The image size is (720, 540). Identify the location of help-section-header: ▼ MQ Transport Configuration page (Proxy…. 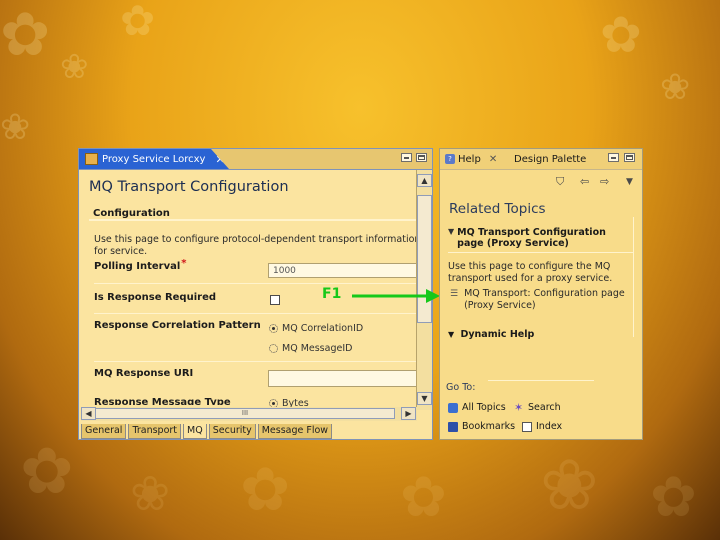
(541, 240).